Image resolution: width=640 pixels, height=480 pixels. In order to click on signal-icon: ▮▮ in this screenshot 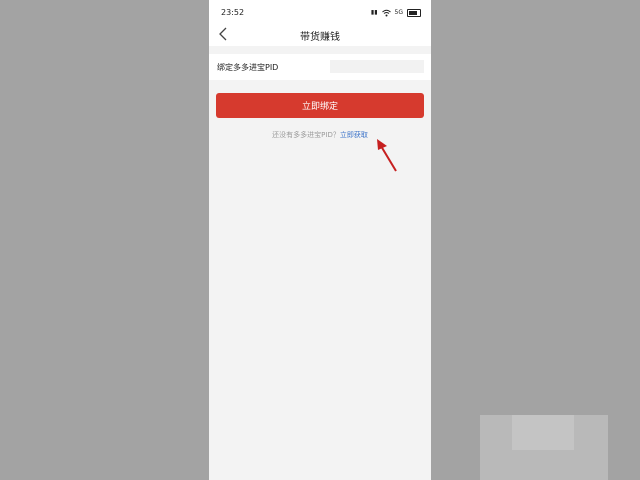, I will do `click(374, 12)`.